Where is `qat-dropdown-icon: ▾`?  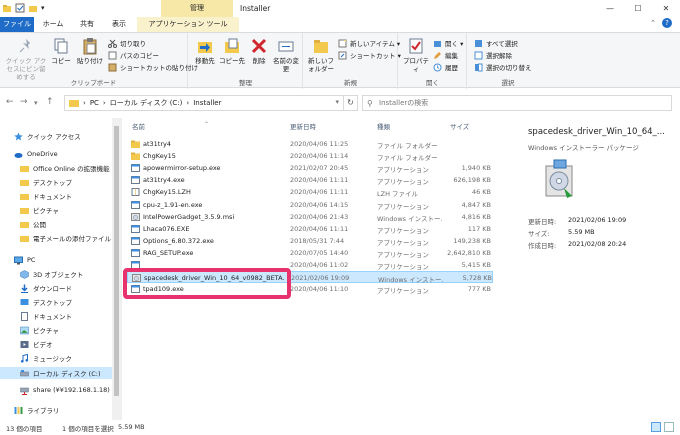
qat-dropdown-icon: ▾ is located at coordinates (46, 8).